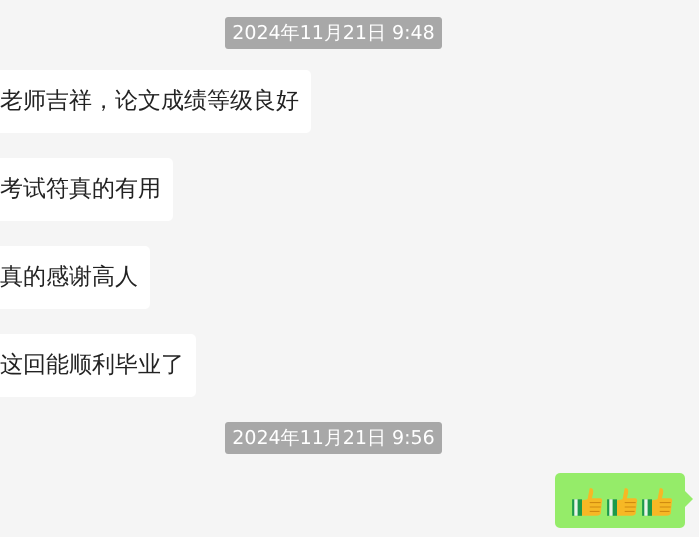  What do you see at coordinates (98, 365) in the screenshot?
I see `message-bubble: 这回能顺利毕业了` at bounding box center [98, 365].